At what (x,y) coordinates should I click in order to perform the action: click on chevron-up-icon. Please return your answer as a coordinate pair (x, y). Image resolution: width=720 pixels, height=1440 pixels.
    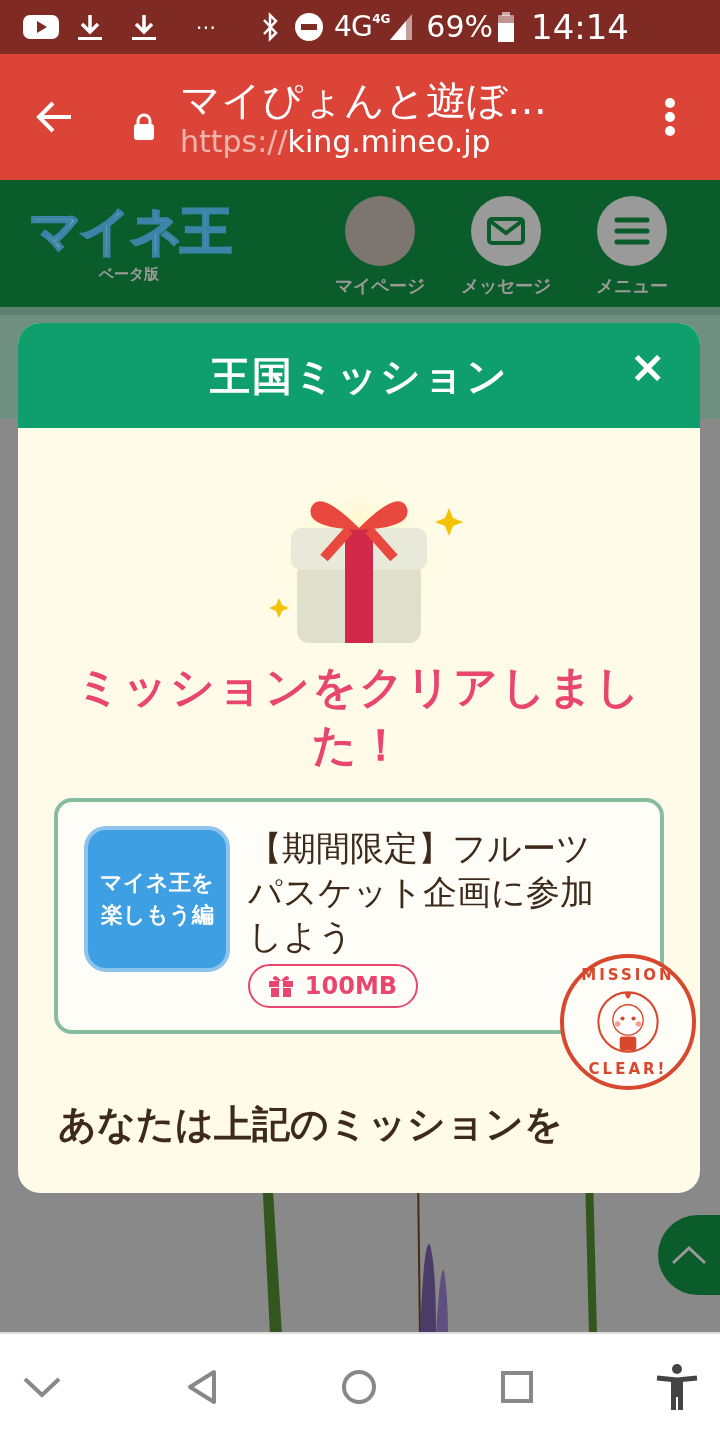
    Looking at the image, I should click on (689, 1255).